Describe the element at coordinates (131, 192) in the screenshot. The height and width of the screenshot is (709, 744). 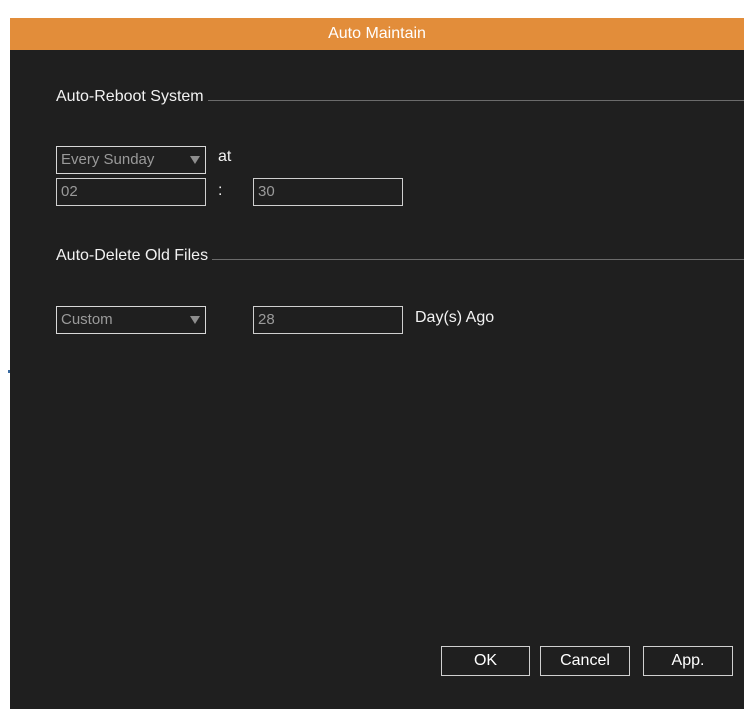
I see `reboot-hour-input: 02` at that location.